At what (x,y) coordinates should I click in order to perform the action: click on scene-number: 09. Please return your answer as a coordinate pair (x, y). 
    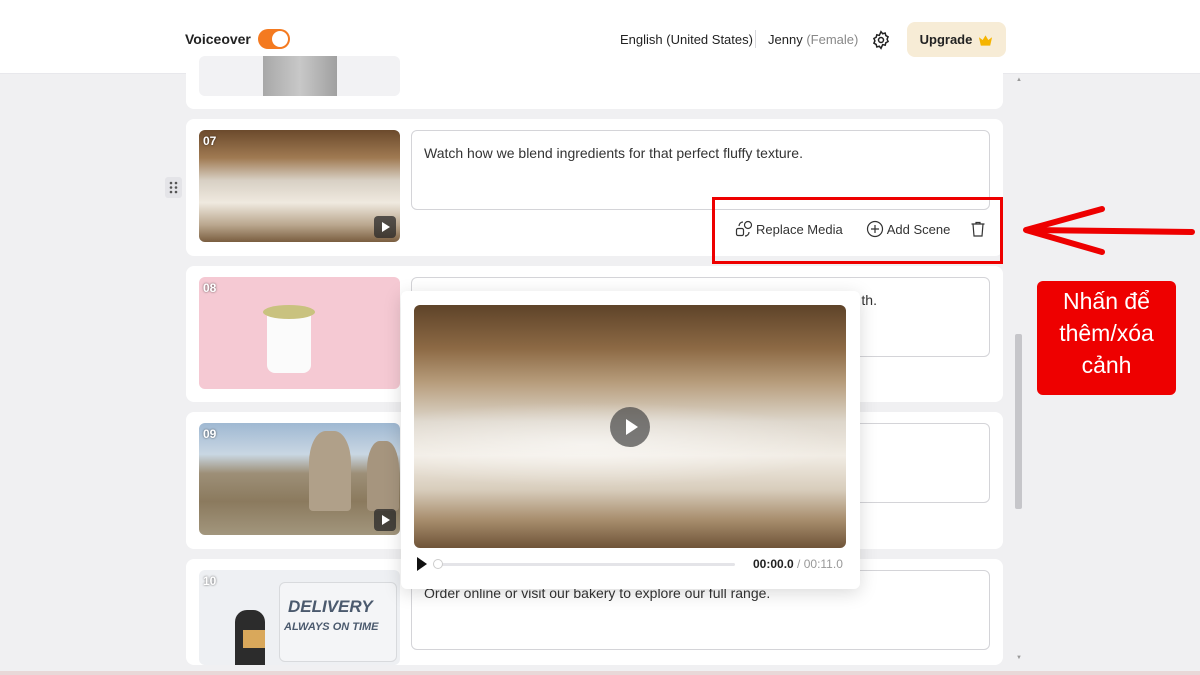
    Looking at the image, I should click on (210, 434).